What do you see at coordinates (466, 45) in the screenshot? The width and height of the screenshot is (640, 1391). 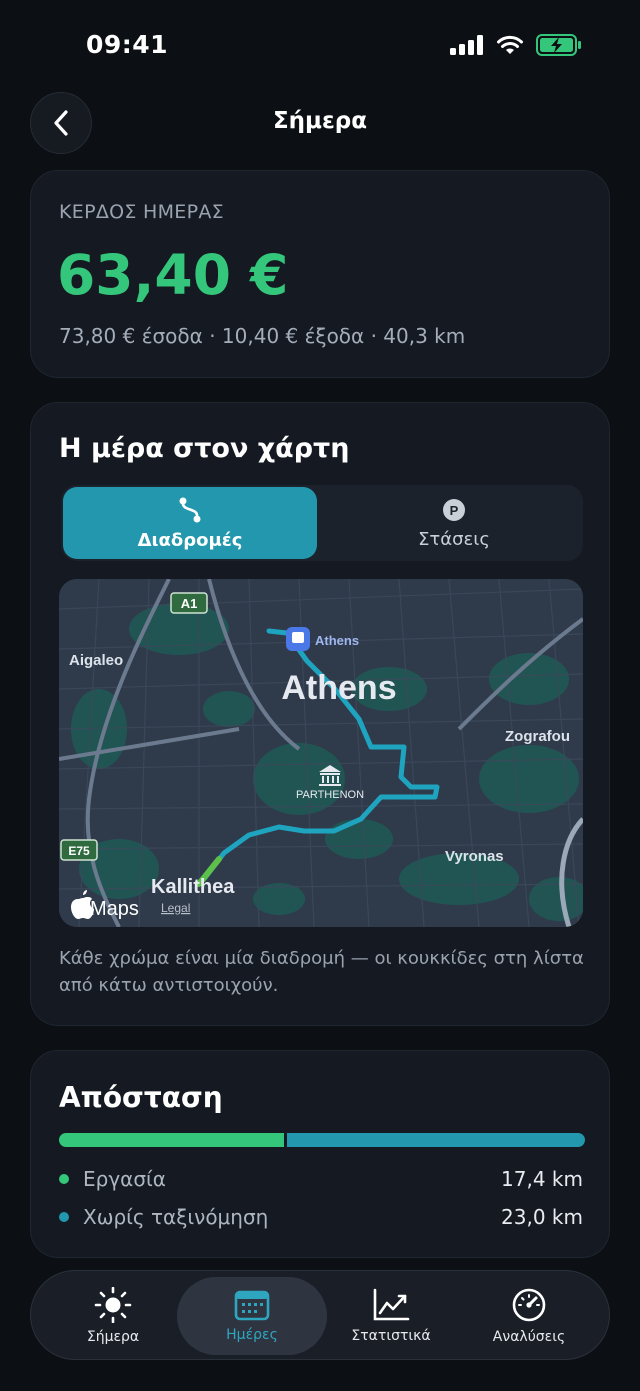 I see `signal-icon` at bounding box center [466, 45].